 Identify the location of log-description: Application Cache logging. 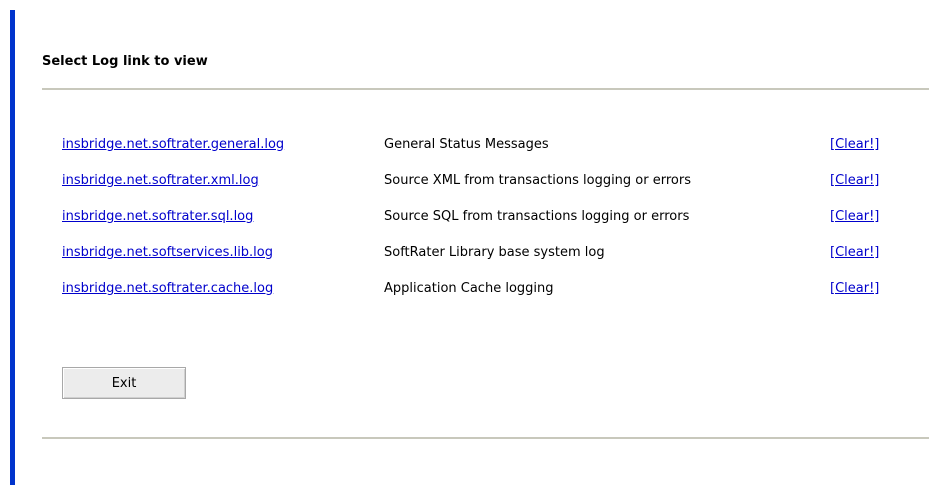
(469, 288).